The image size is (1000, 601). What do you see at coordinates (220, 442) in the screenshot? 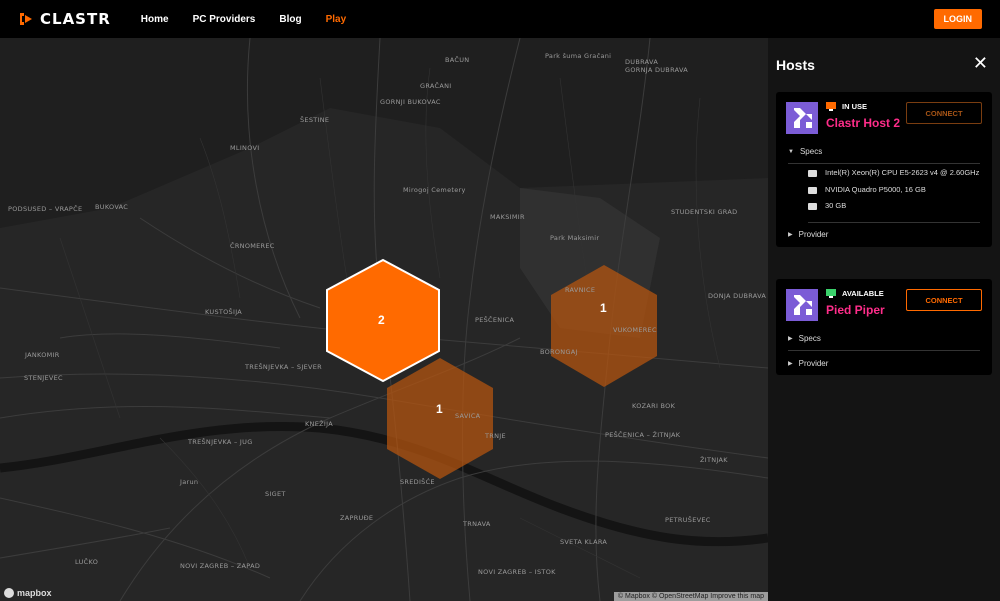
I see `map-label: TREŠNJEVKA – JUG` at bounding box center [220, 442].